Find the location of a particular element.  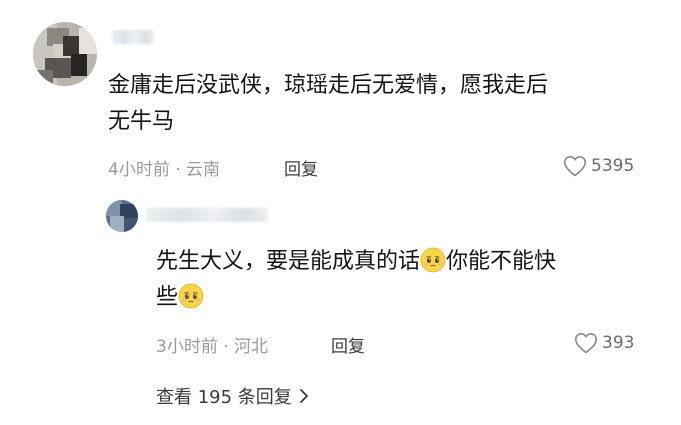

comment-location: 云南 is located at coordinates (203, 170).